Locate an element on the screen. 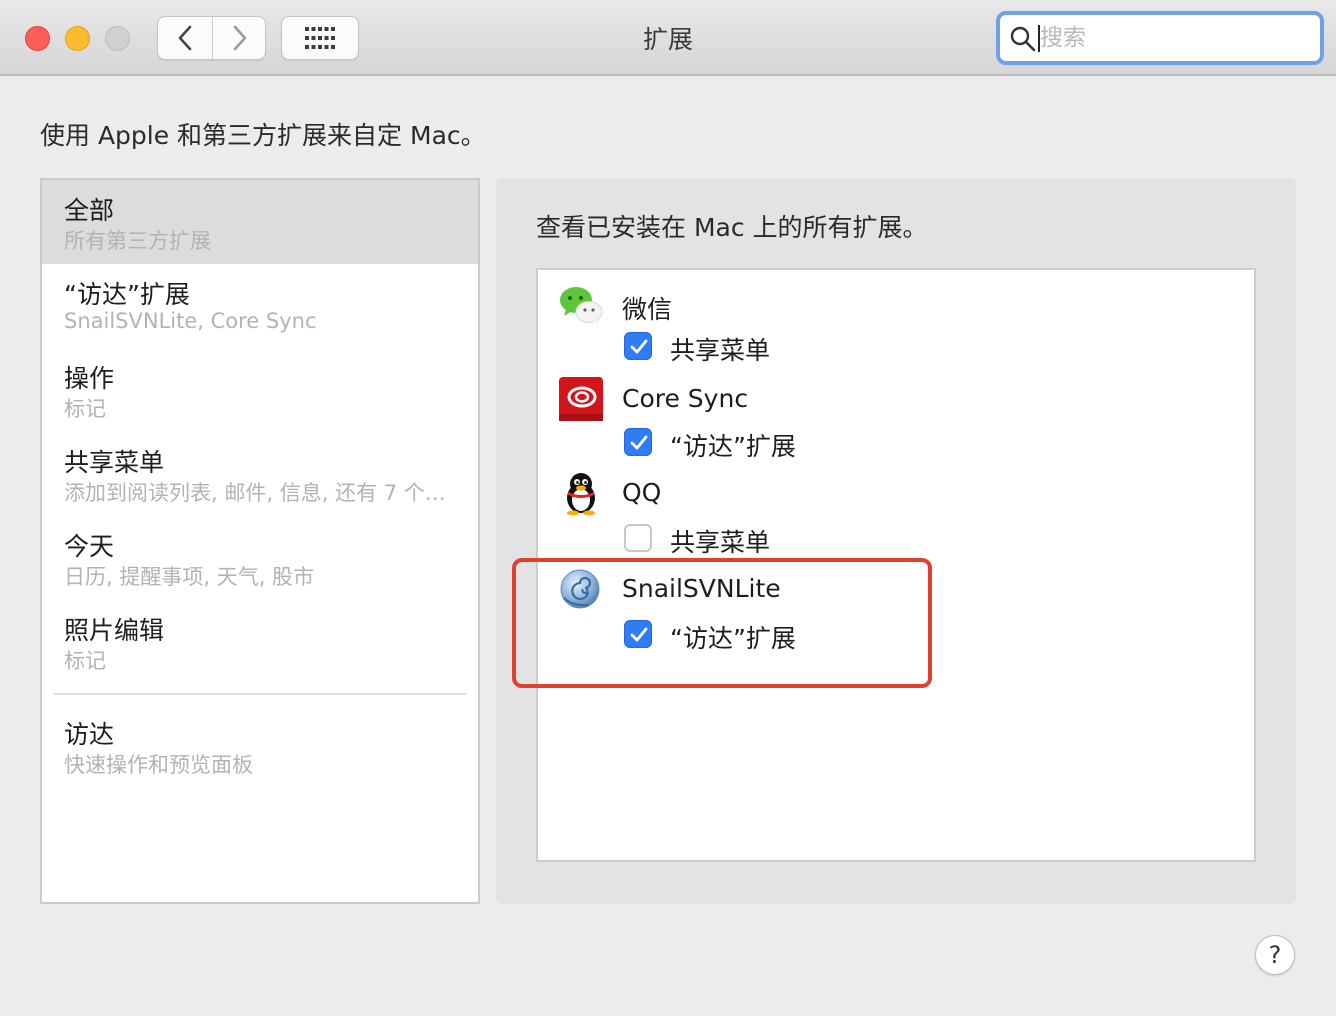 The width and height of the screenshot is (1336, 1016). intro-text: 使用 Apple 和第三方扩展来自定 Mac。 is located at coordinates (263, 135).